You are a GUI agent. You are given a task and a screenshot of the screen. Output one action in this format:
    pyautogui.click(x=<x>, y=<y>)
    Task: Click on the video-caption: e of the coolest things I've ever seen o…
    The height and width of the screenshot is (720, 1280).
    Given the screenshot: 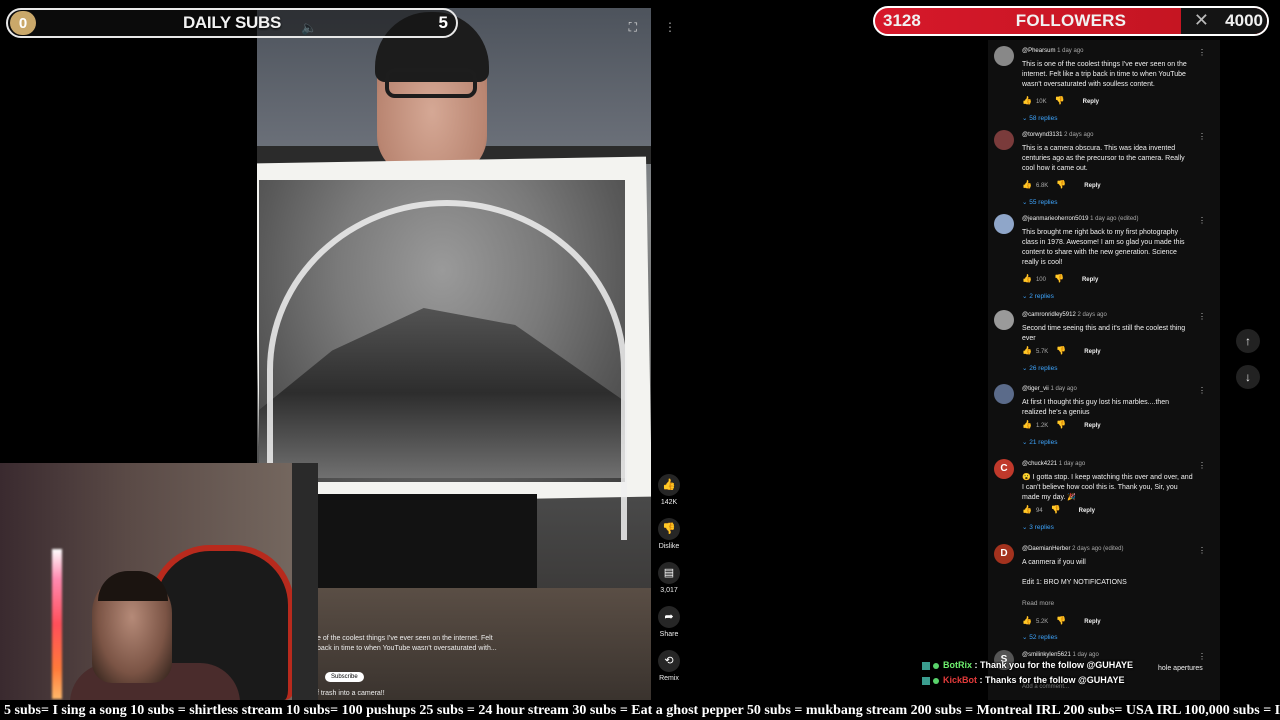 What is the action you would take?
    pyautogui.click(x=417, y=644)
    